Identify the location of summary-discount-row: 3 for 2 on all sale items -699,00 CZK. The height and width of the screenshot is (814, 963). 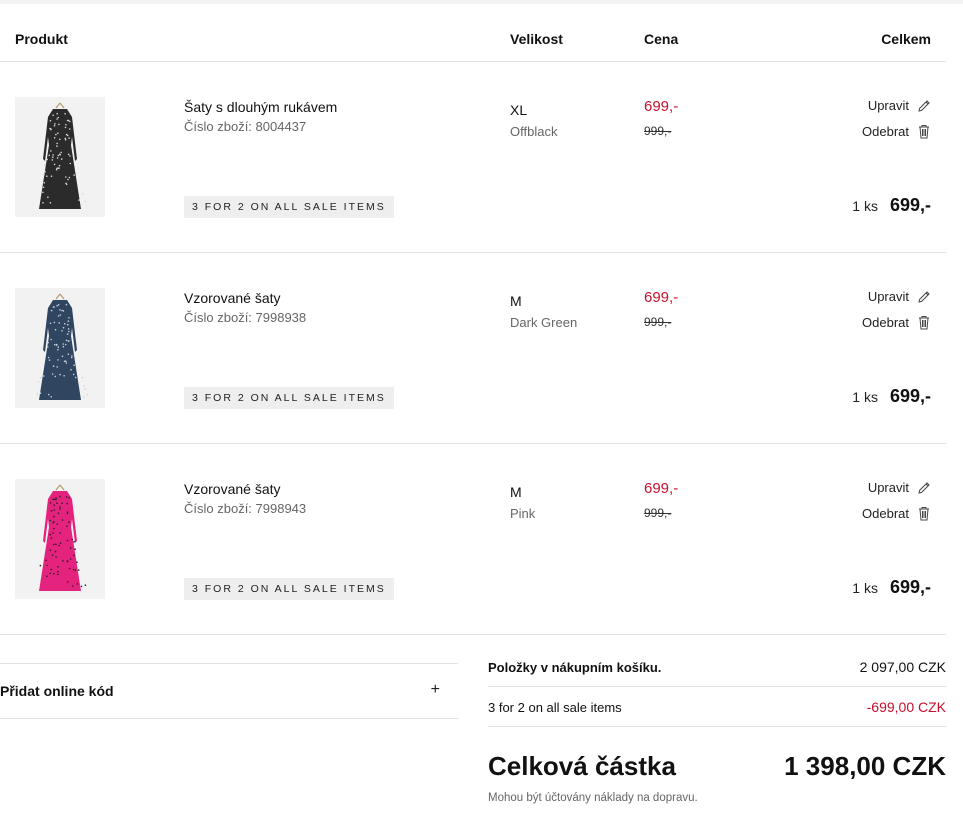
(717, 707).